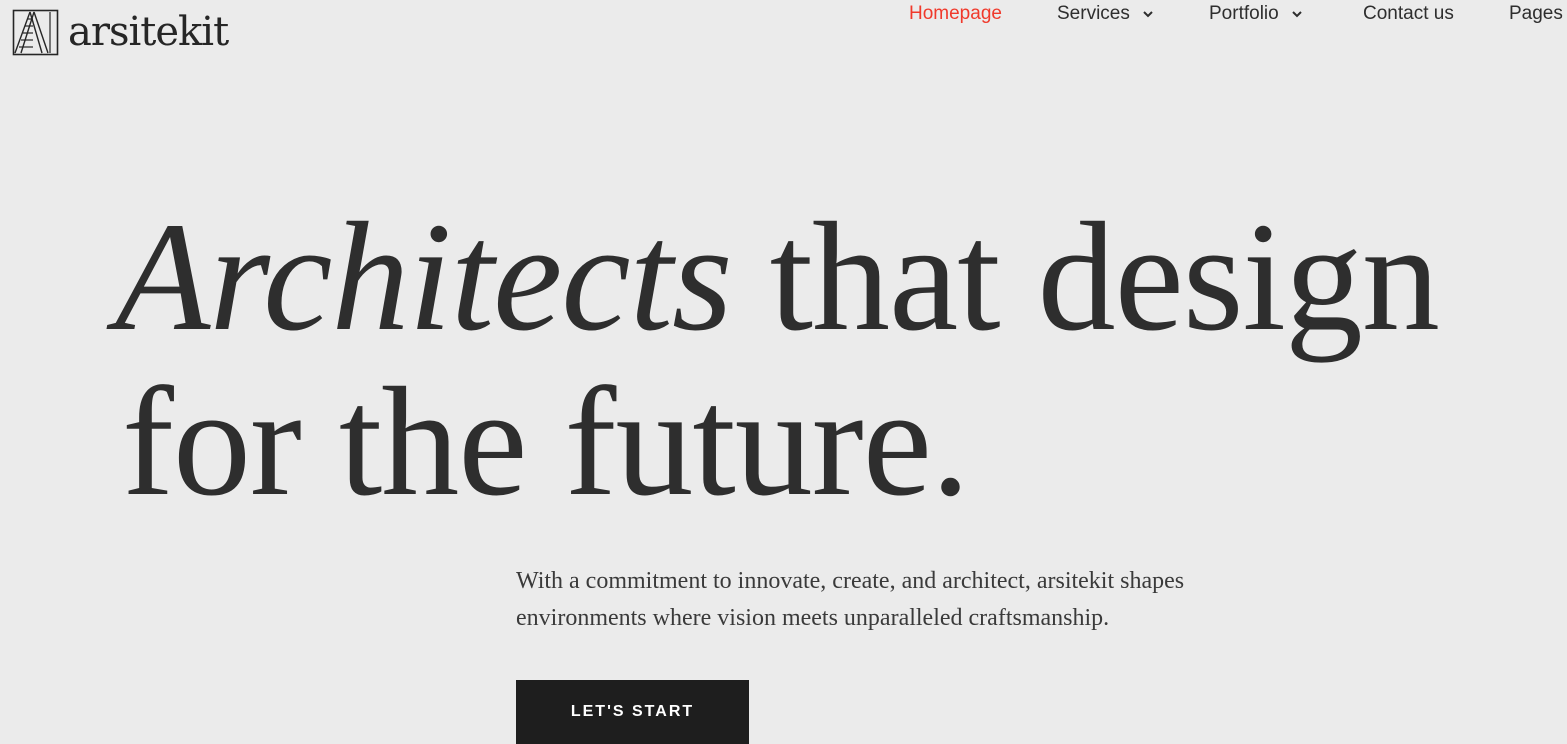 Image resolution: width=1567 pixels, height=744 pixels. Describe the element at coordinates (1104, 276) in the screenshot. I see `hero-headline-rest: that design` at that location.